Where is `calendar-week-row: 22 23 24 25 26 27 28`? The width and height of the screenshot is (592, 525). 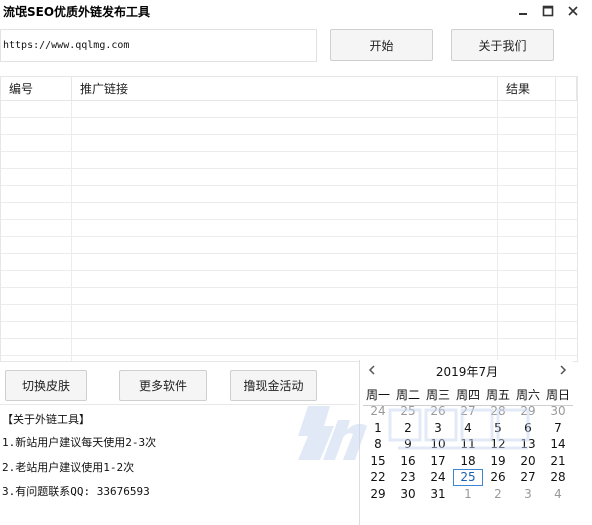
calendar-week-row: 22 23 24 25 26 27 28 is located at coordinates (468, 477).